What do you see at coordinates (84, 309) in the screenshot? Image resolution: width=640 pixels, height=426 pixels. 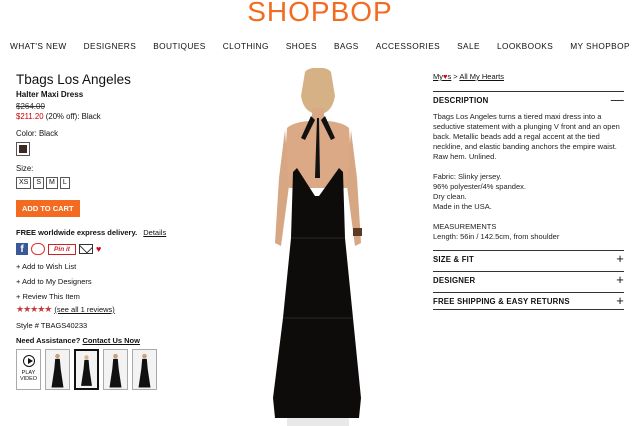 I see `see-reviews-link: (see all 1 reviews)` at bounding box center [84, 309].